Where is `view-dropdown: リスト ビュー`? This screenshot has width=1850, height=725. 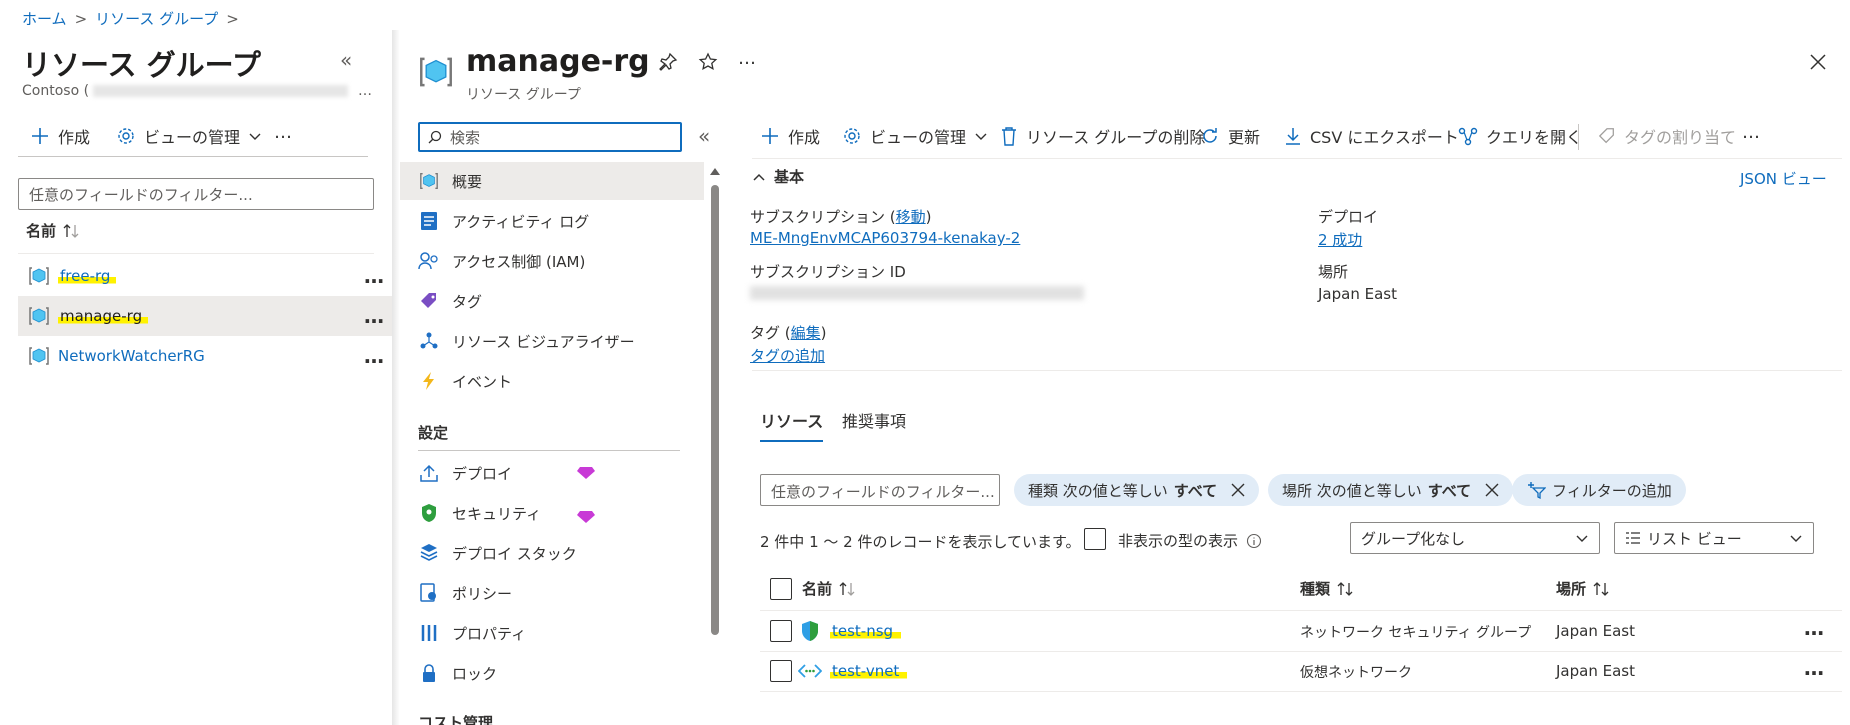 view-dropdown: リスト ビュー is located at coordinates (1714, 538).